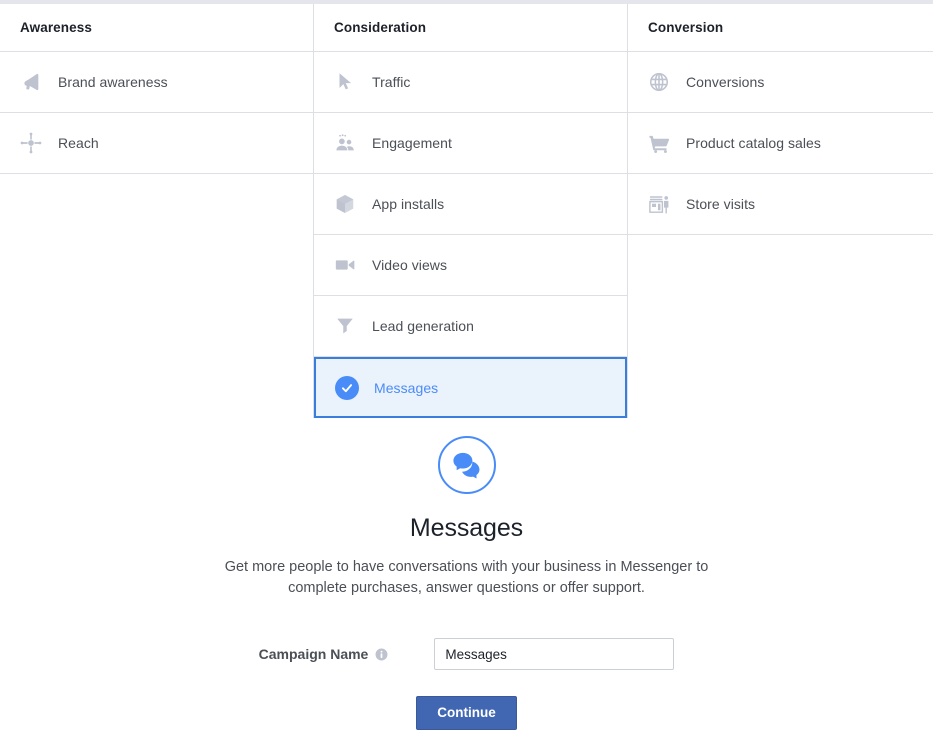  I want to click on objective-option-product-catalog-sales: Product catalog sales, so click(780, 143).